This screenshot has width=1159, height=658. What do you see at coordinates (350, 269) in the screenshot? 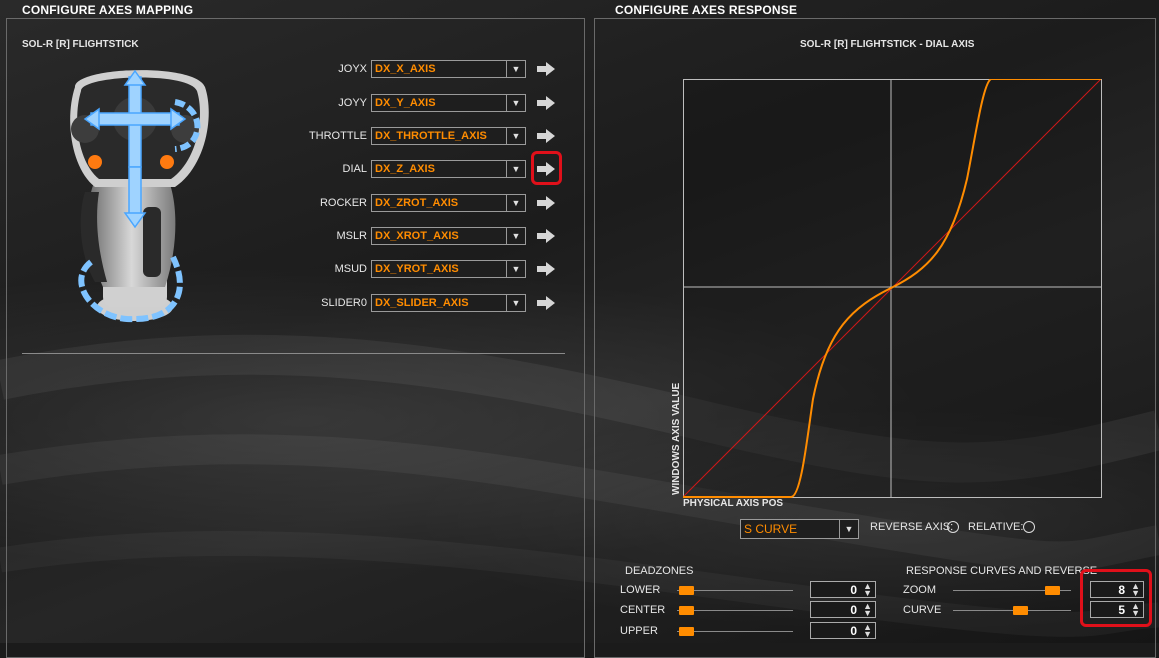
I see `map-label: MSUD` at bounding box center [350, 269].